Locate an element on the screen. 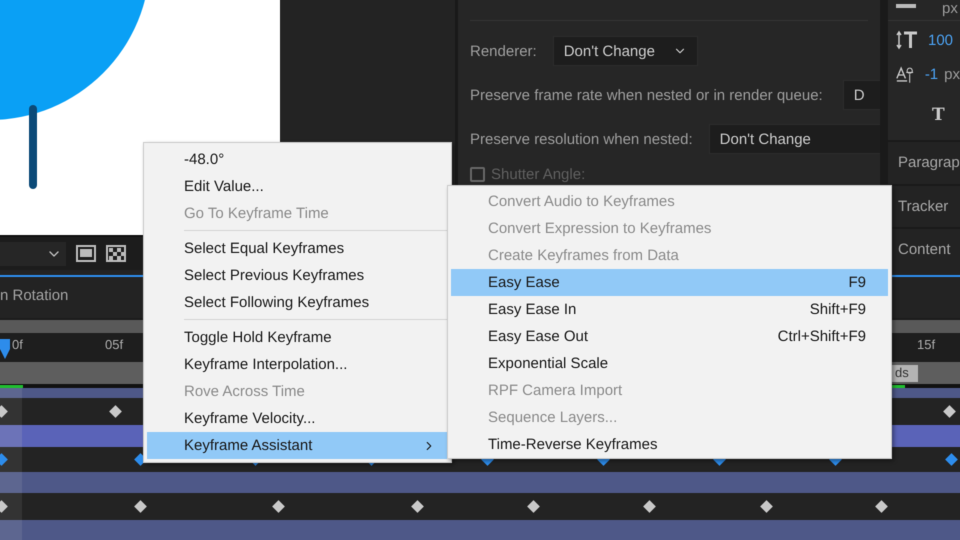 The image size is (960, 540). playhead-icon is located at coordinates (5, 349).